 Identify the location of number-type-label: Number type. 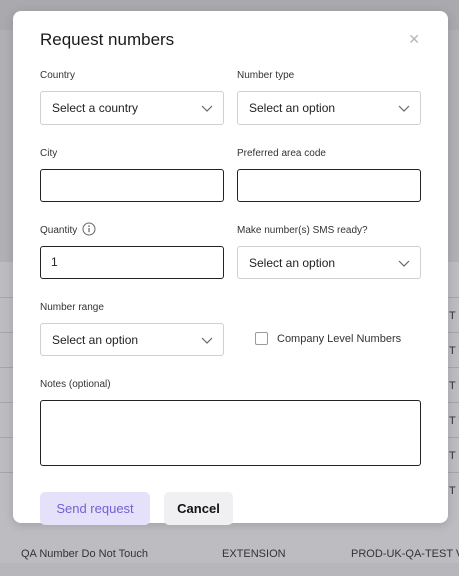
(266, 75).